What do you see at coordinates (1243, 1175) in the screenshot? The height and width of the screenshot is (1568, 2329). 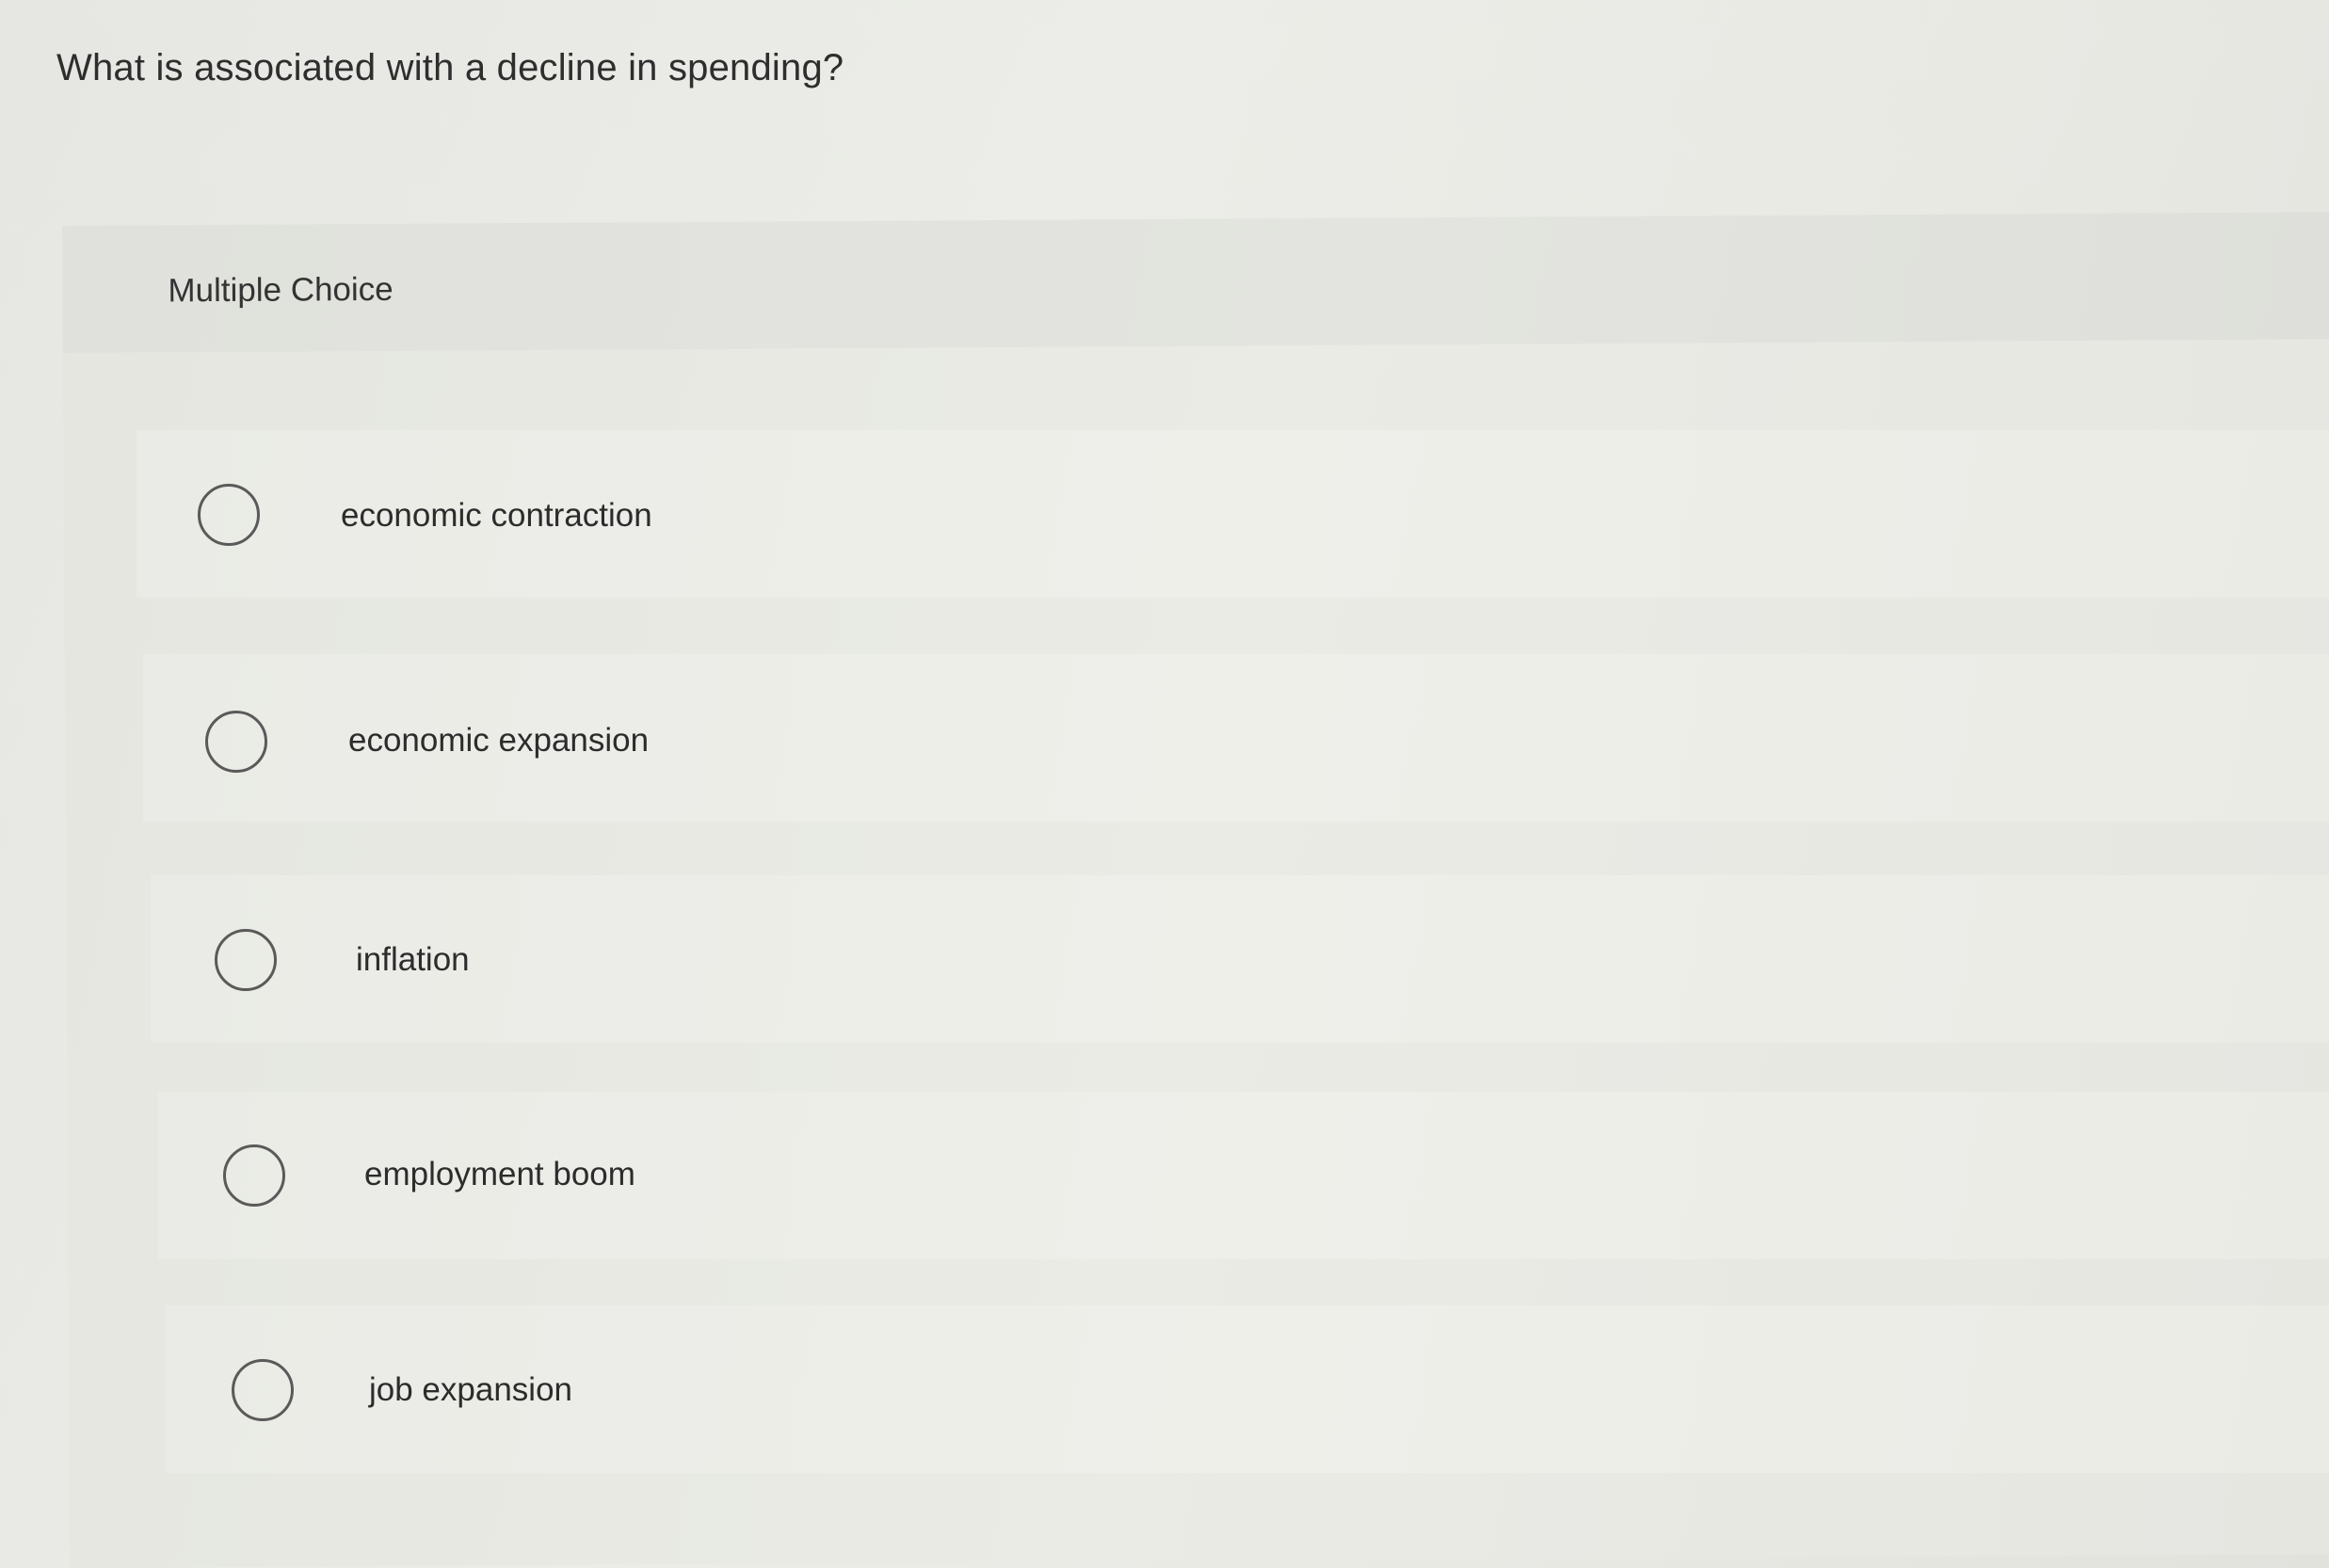 I see `answer-option-employment-boom: employment boom` at bounding box center [1243, 1175].